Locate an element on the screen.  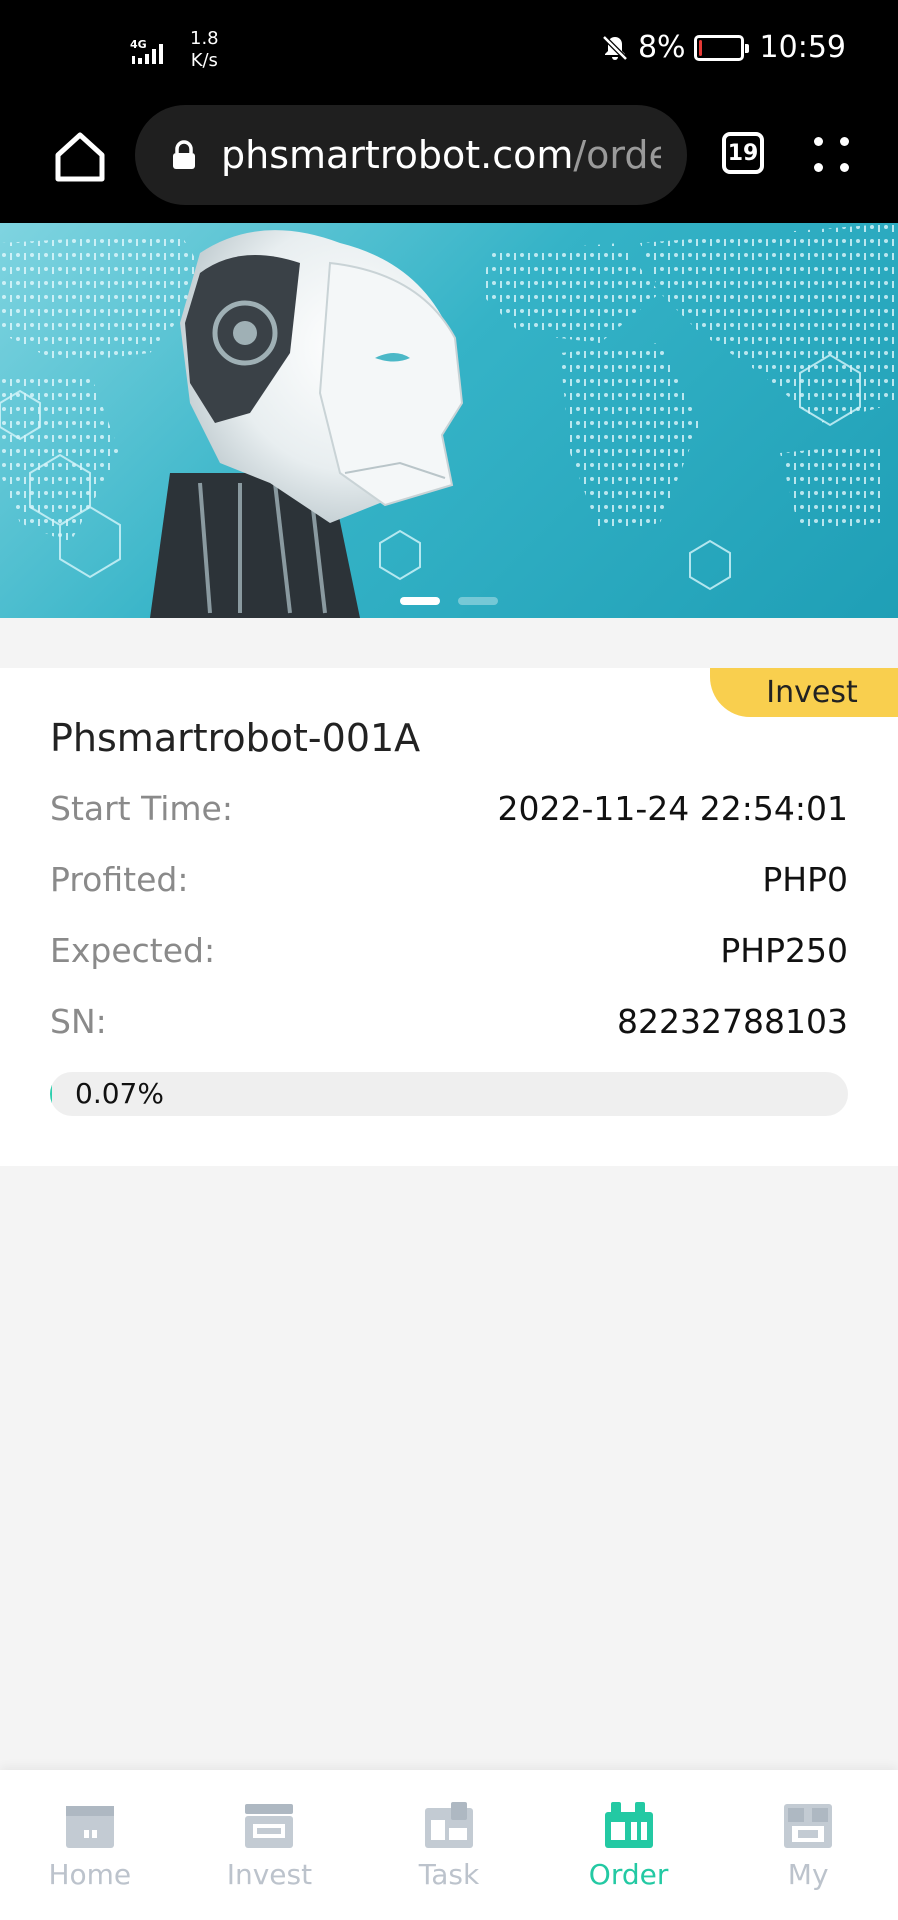
profited-label: Profited: is located at coordinates (119, 879).